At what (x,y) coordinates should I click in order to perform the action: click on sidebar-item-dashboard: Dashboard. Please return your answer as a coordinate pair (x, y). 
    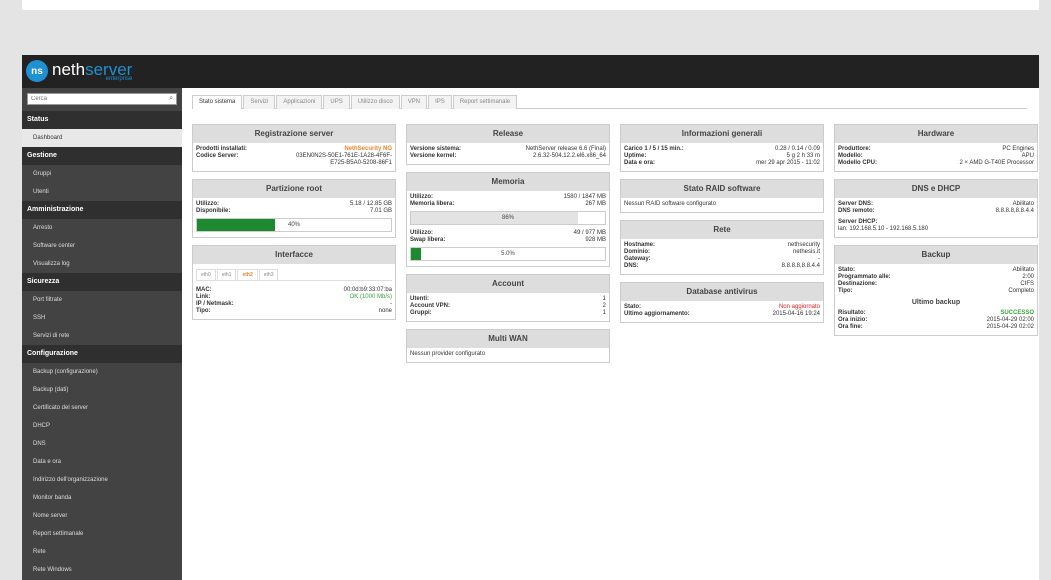
    Looking at the image, I should click on (102, 138).